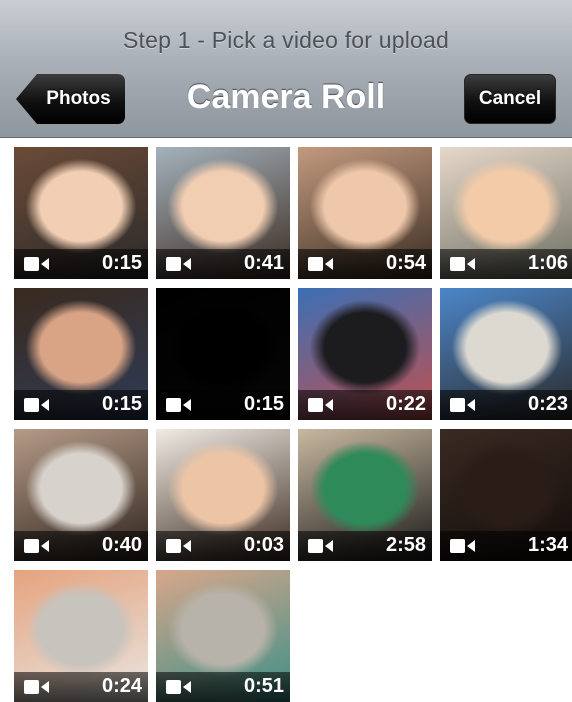 This screenshot has width=572, height=702. I want to click on video-thumbnail: 0:03, so click(223, 495).